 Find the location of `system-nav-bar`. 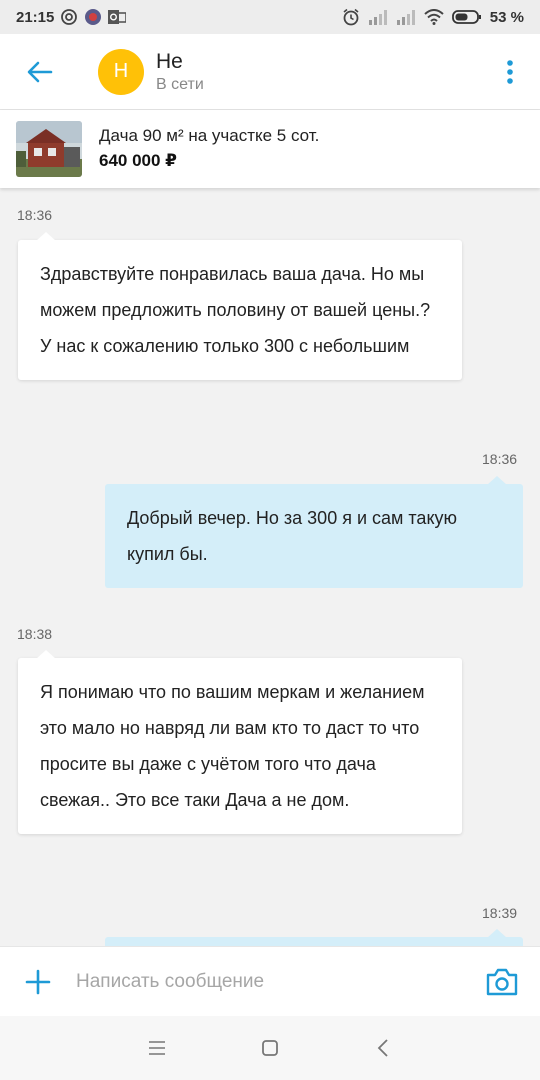

system-nav-bar is located at coordinates (270, 1048).